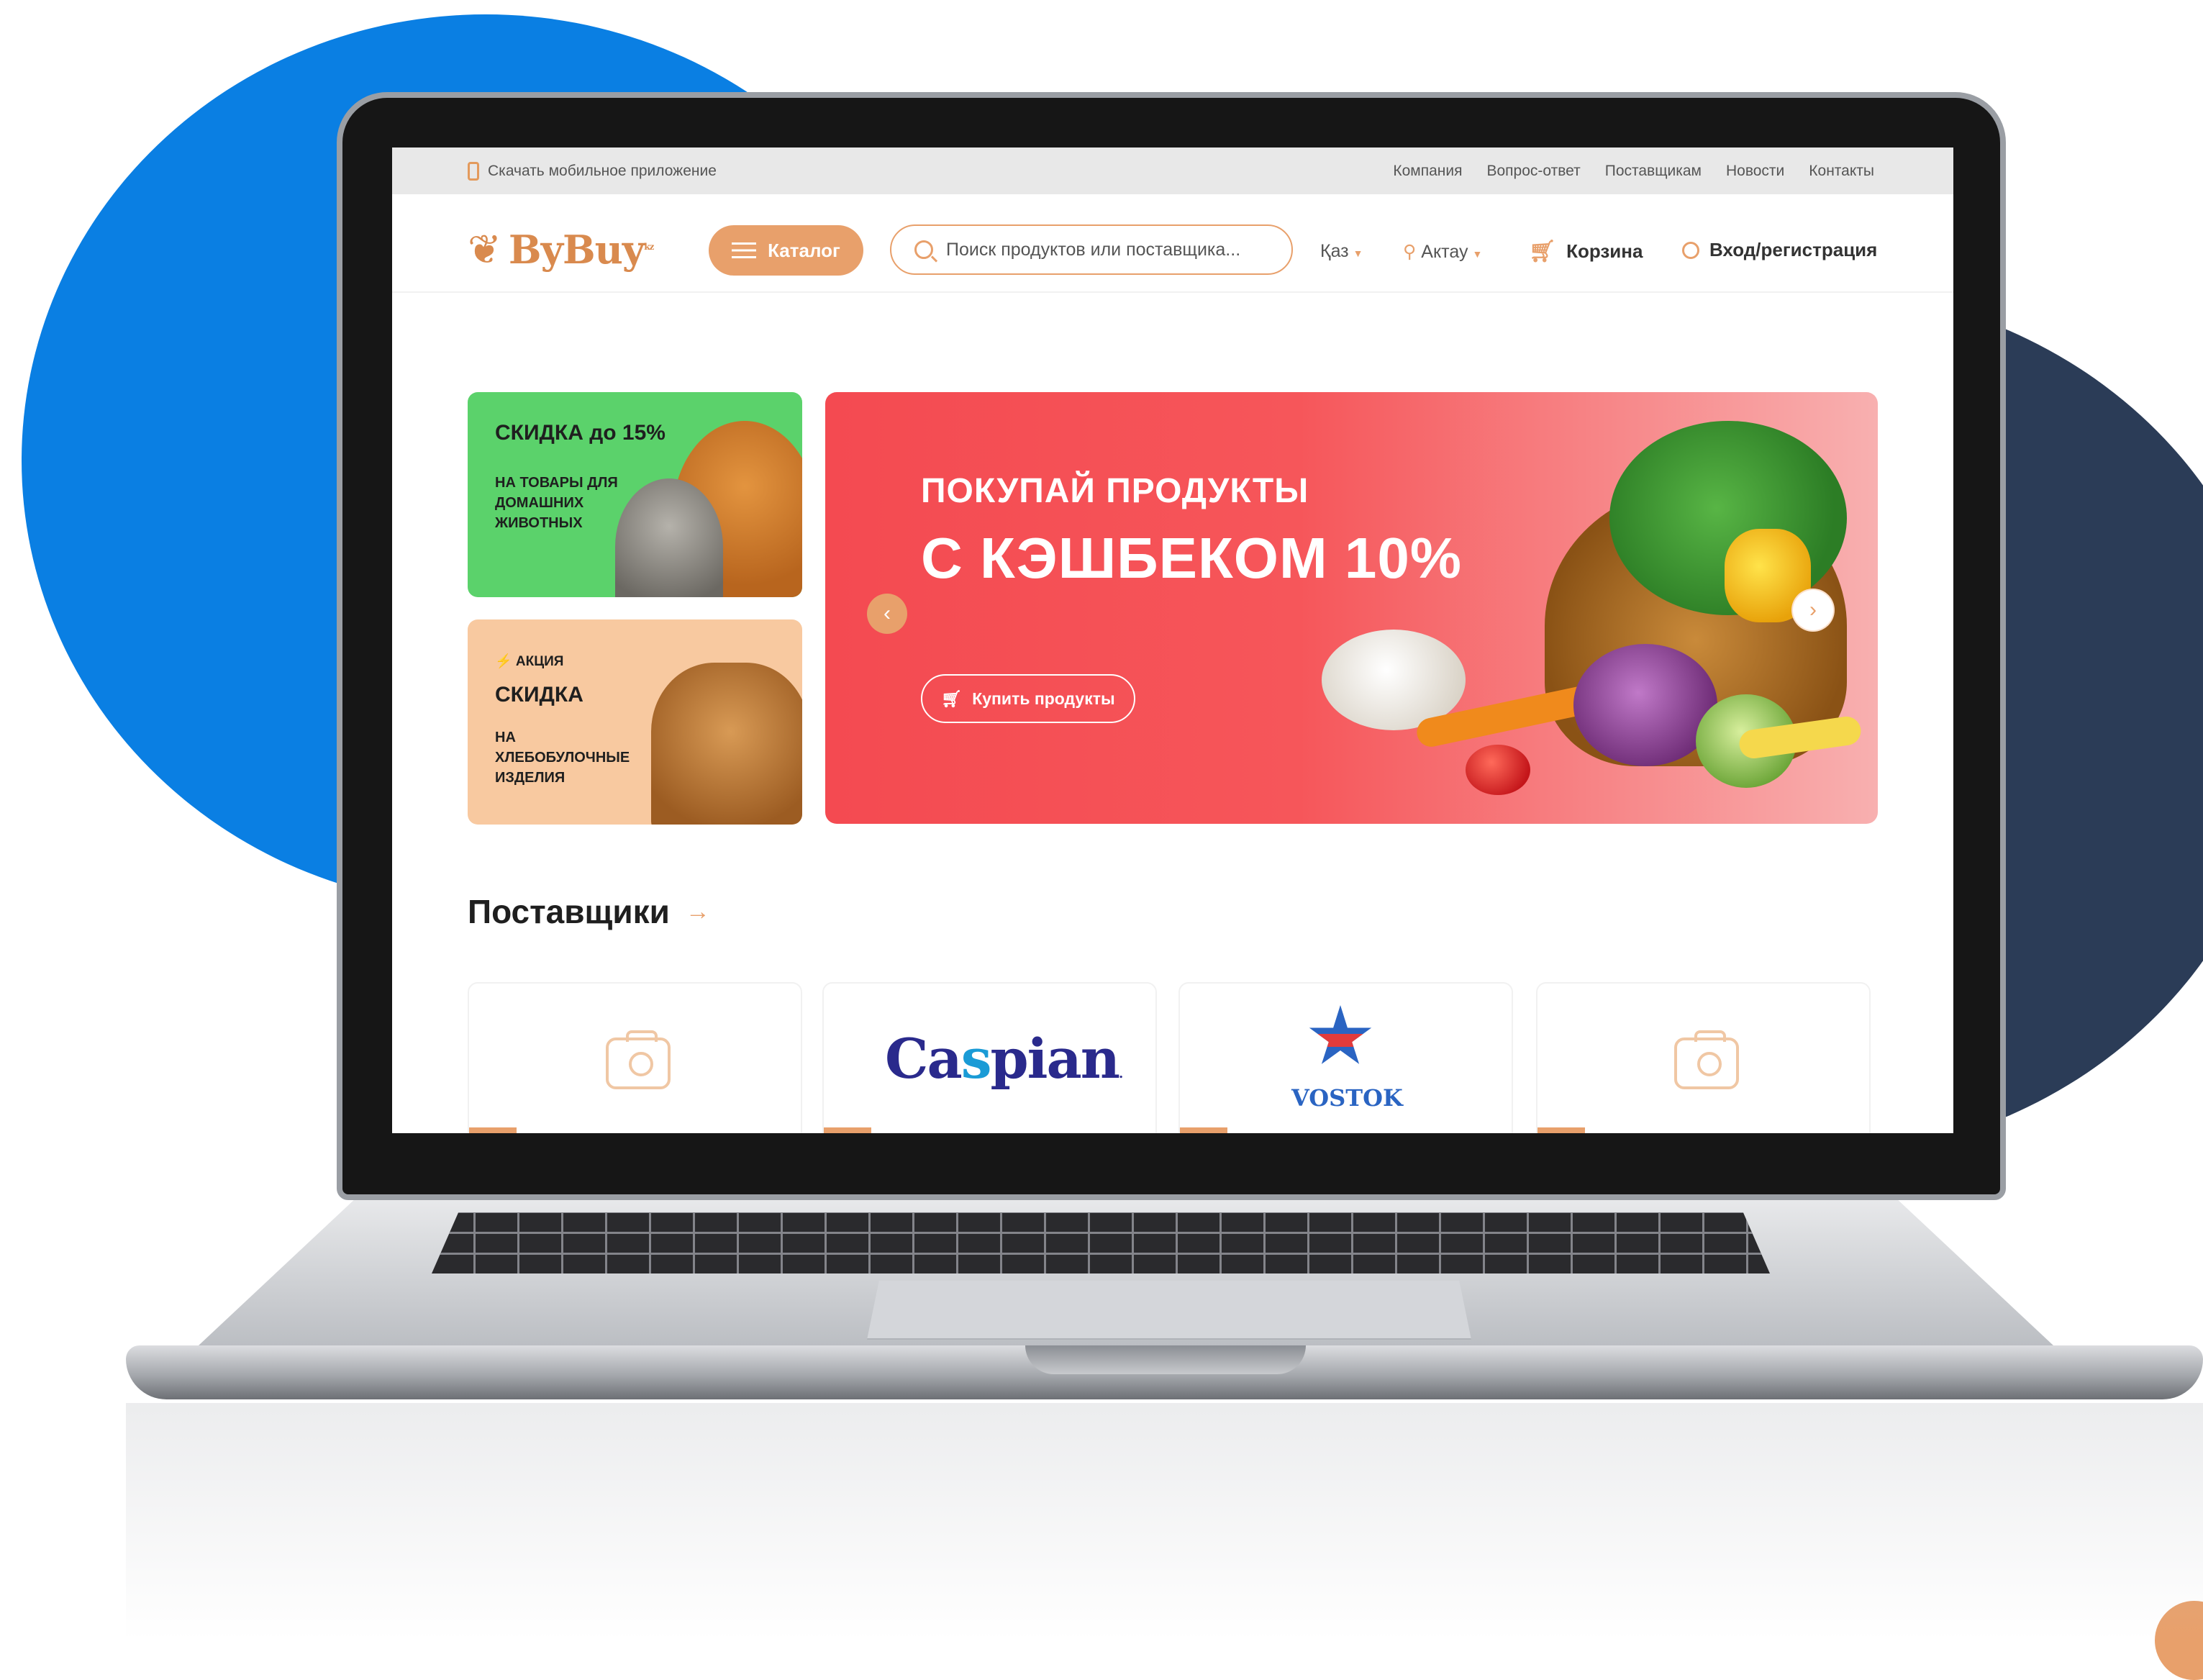 The image size is (2203, 1680). I want to click on promo-pets-title: СКИДКА до 15%, so click(580, 433).